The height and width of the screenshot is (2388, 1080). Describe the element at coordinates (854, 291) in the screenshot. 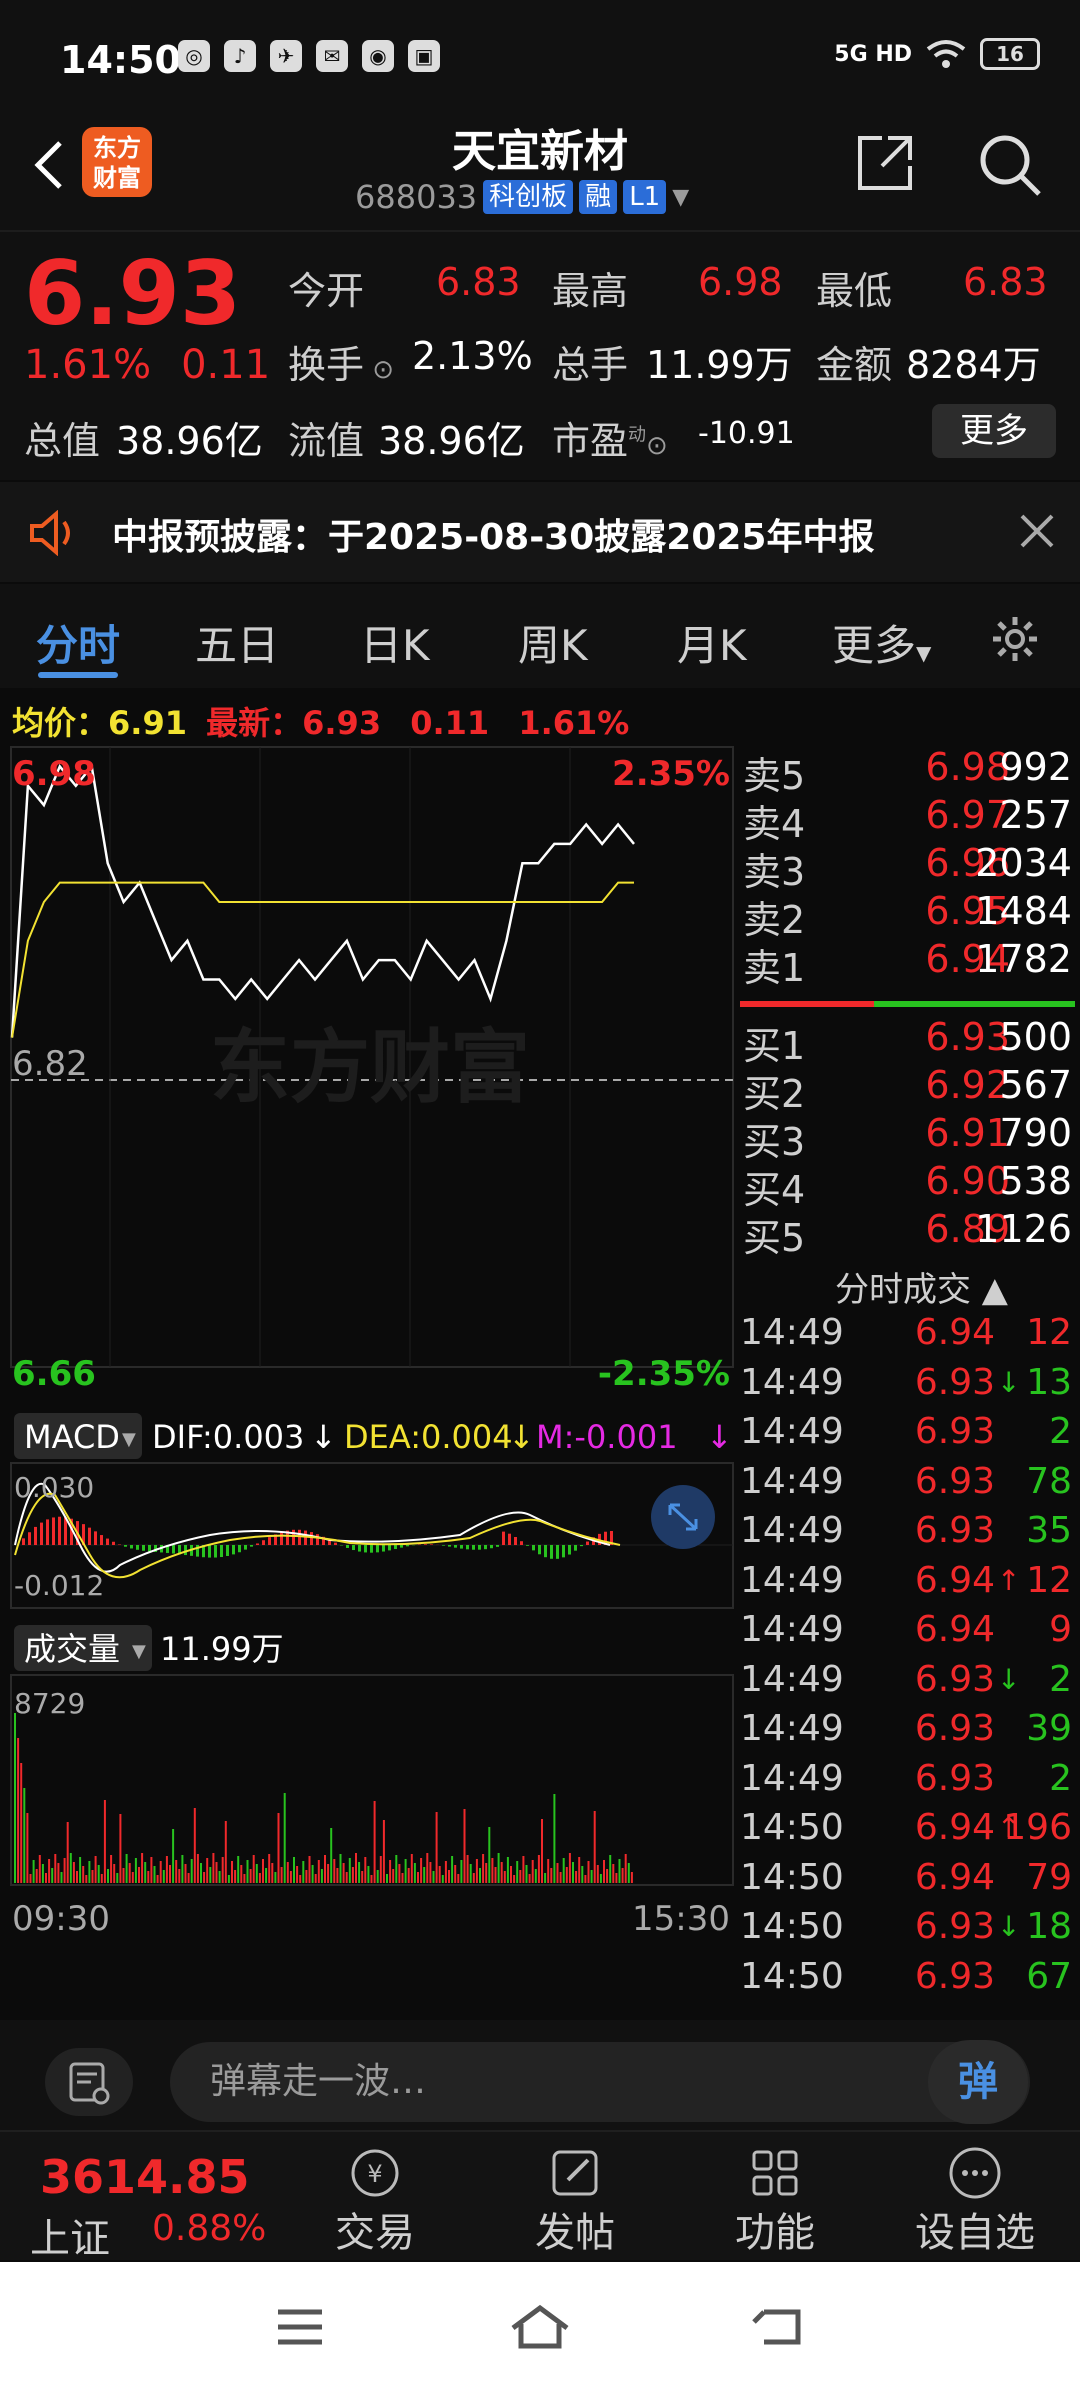

I see `low-label: 最低` at that location.